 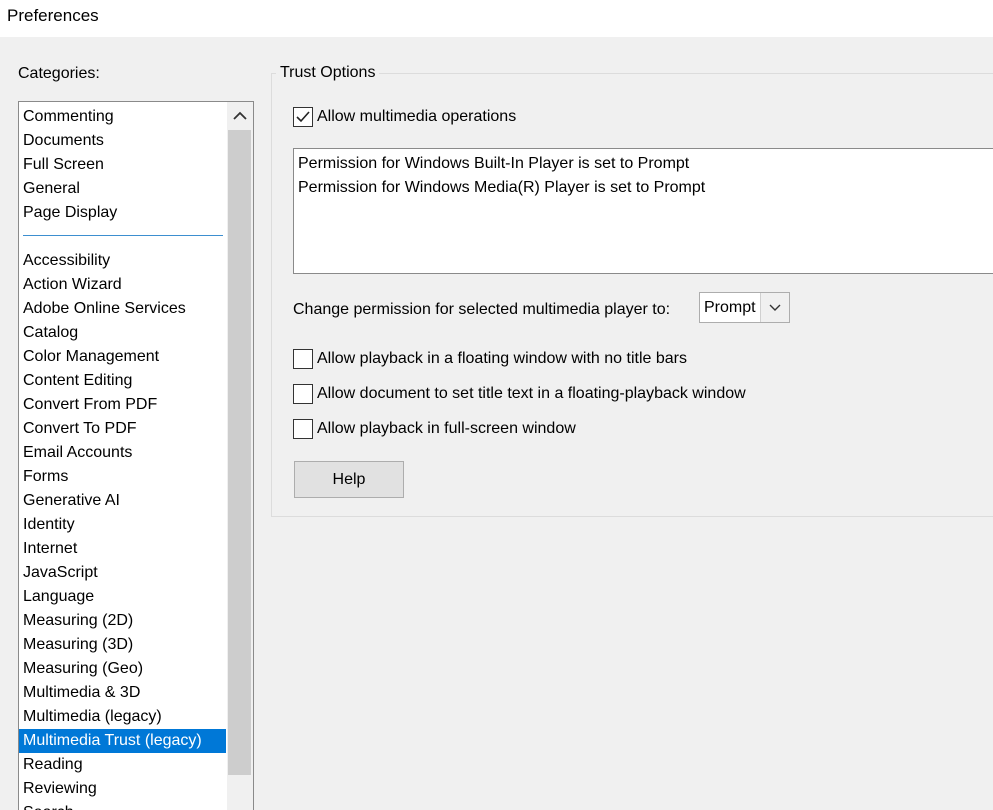 What do you see at coordinates (123, 213) in the screenshot?
I see `category-item: Page Display` at bounding box center [123, 213].